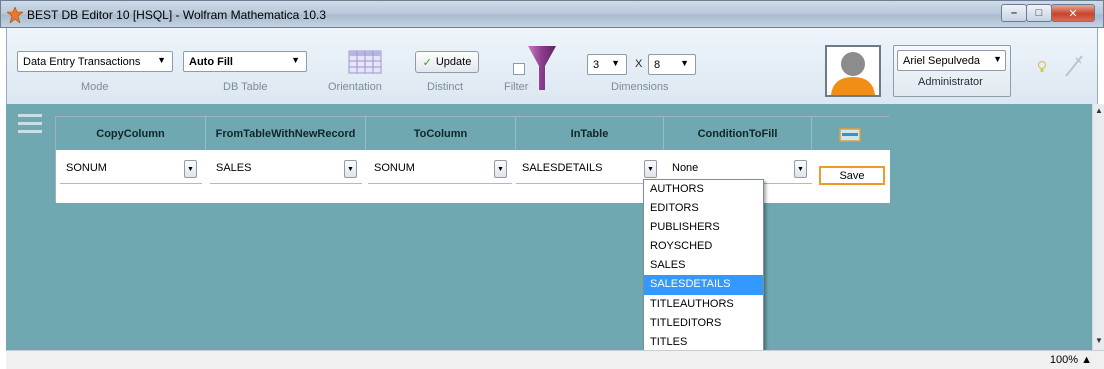 The image size is (1104, 369). I want to click on filter-label: Filter, so click(516, 87).